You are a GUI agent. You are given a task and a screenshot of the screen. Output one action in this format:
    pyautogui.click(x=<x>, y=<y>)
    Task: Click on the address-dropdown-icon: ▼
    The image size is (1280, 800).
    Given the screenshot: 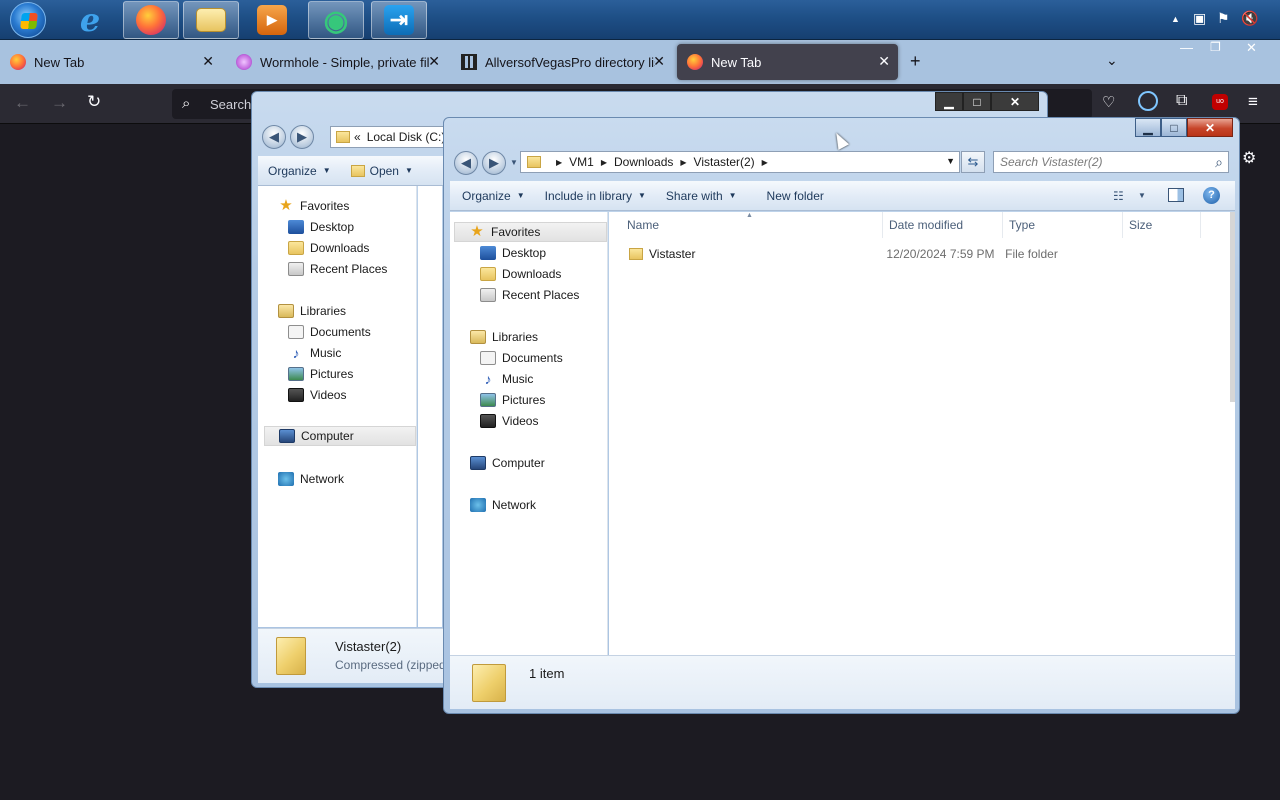 What is the action you would take?
    pyautogui.click(x=950, y=161)
    